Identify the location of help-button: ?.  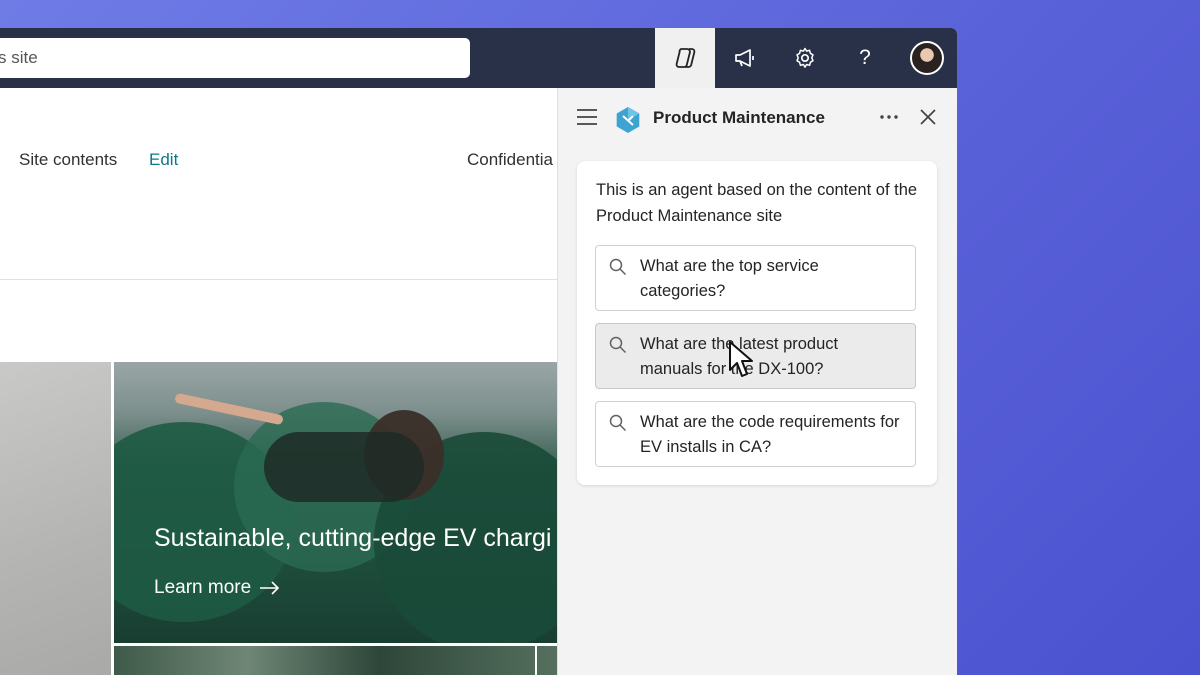
(865, 58).